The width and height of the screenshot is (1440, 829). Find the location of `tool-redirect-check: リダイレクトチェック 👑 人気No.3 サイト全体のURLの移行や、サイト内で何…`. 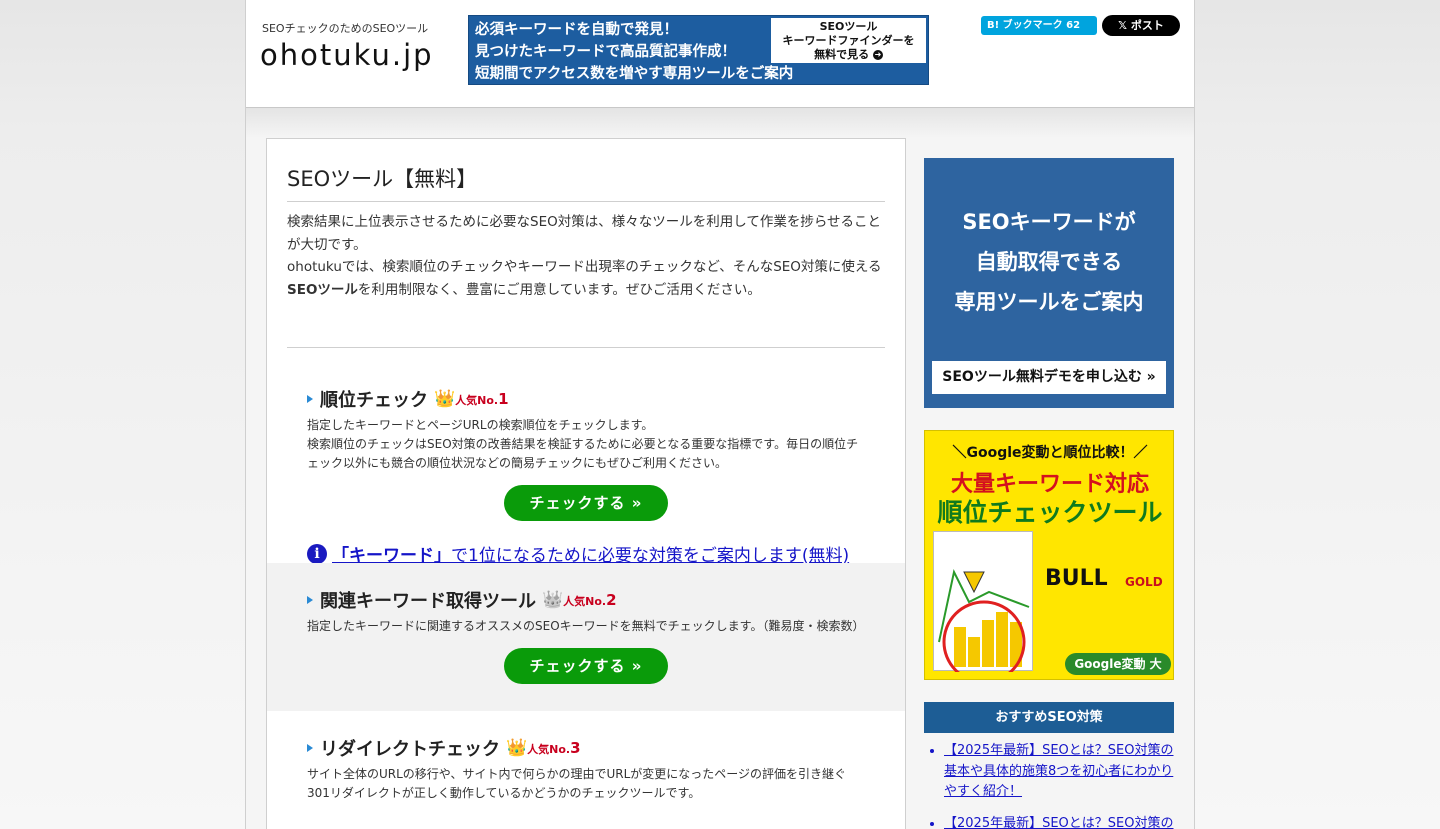

tool-redirect-check: リダイレクトチェック 👑 人気No.3 サイト全体のURLの移行や、サイト内で何… is located at coordinates (586, 757).